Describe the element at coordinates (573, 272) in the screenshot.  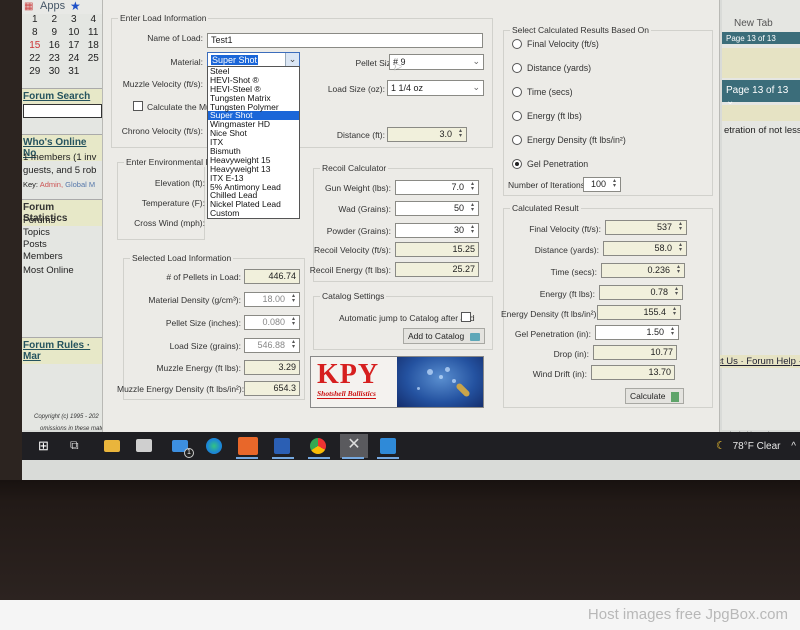
I see `time-label: Time (secs):` at that location.